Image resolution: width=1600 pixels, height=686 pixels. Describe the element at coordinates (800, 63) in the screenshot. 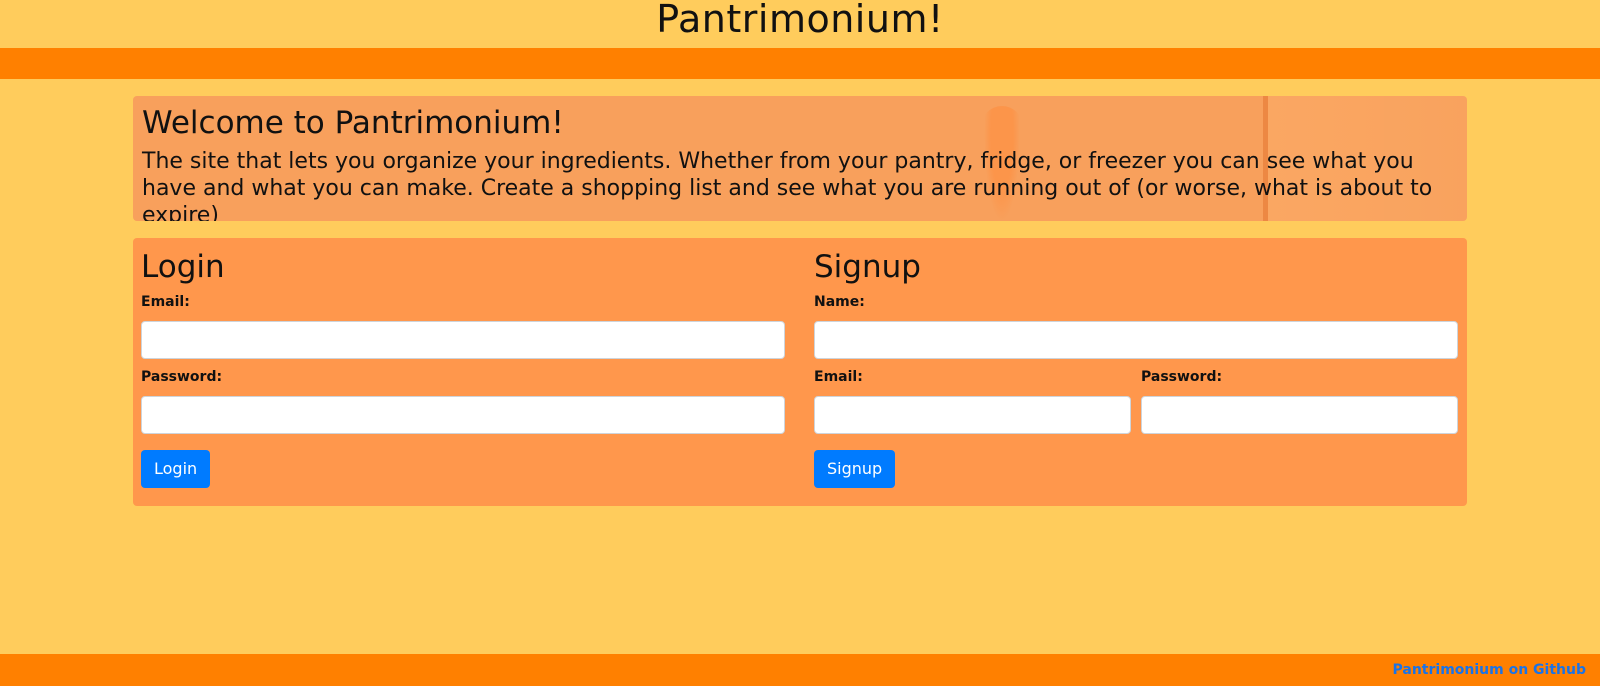

I see `top-nav-bar` at that location.